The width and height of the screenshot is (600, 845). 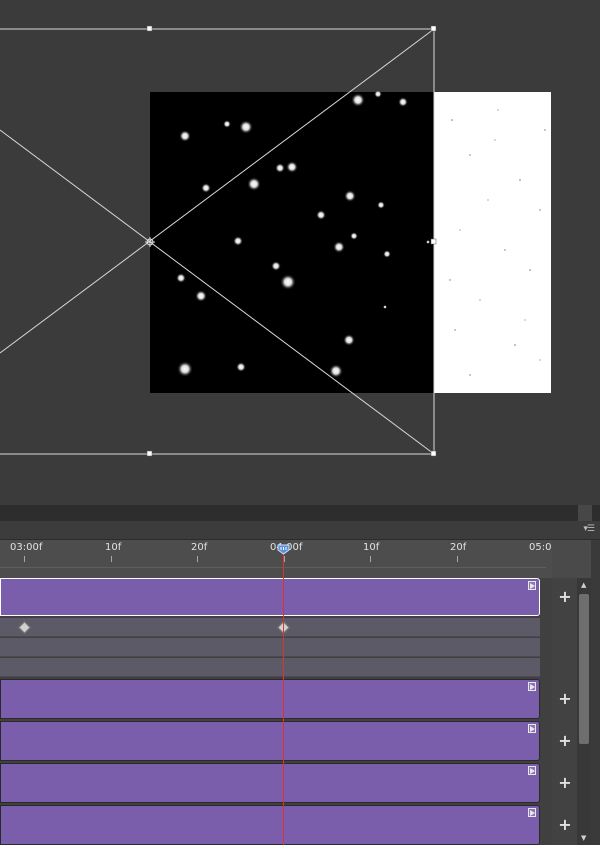 I want to click on playhead-handle-icon, so click(x=283, y=549).